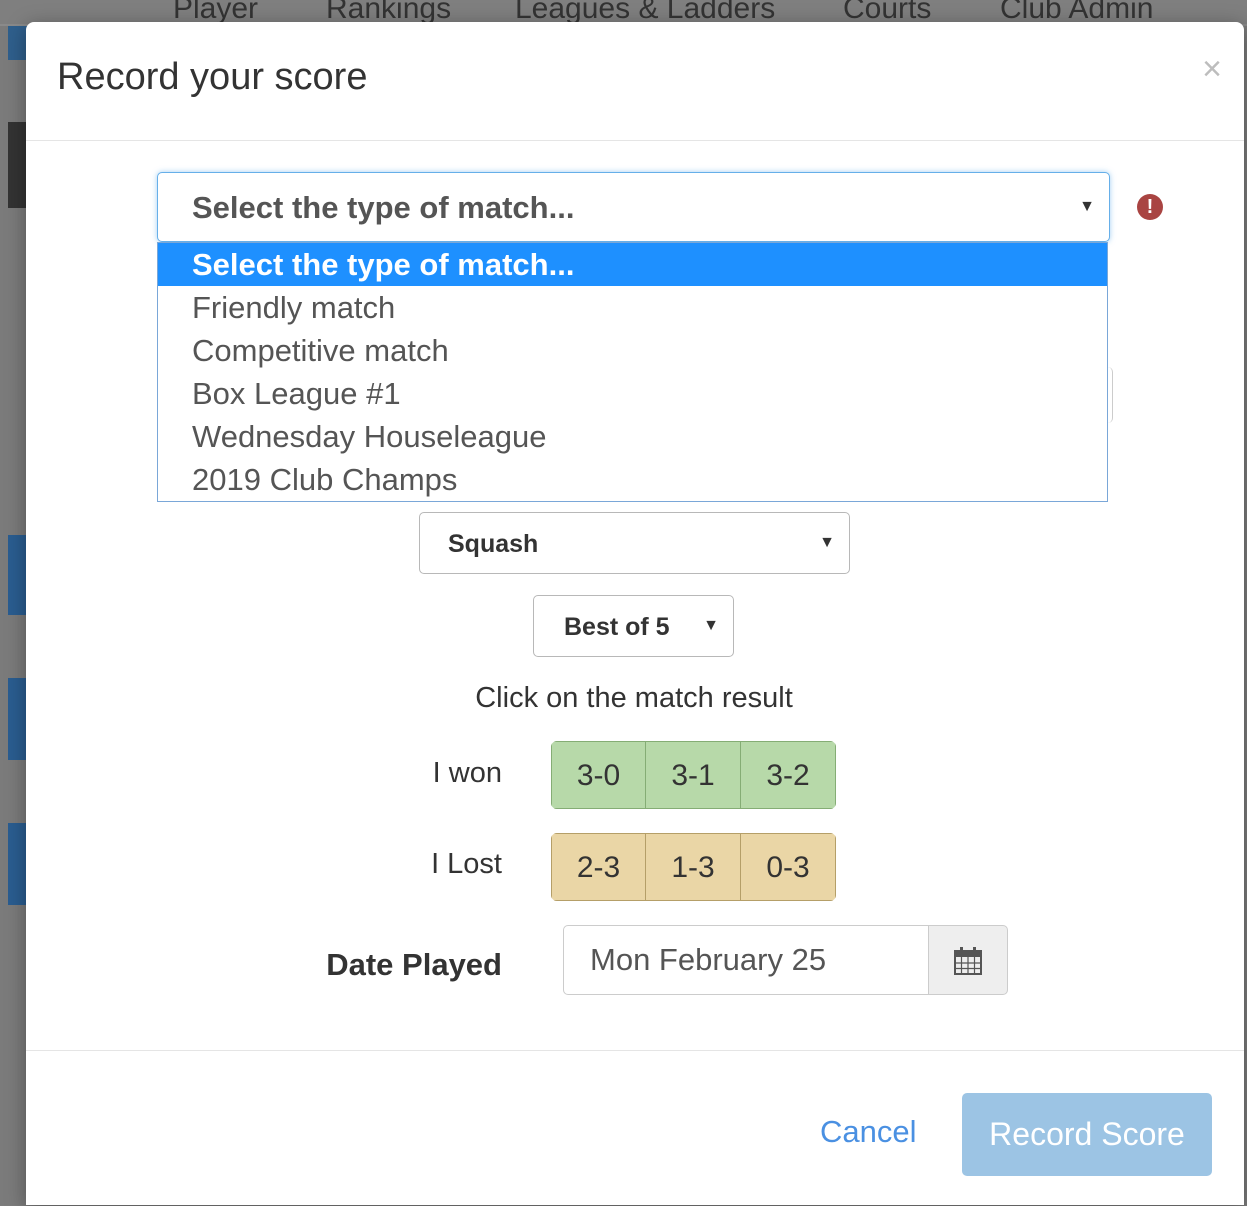 Image resolution: width=1247 pixels, height=1206 pixels. What do you see at coordinates (1150, 207) in the screenshot?
I see `error-icon: !` at bounding box center [1150, 207].